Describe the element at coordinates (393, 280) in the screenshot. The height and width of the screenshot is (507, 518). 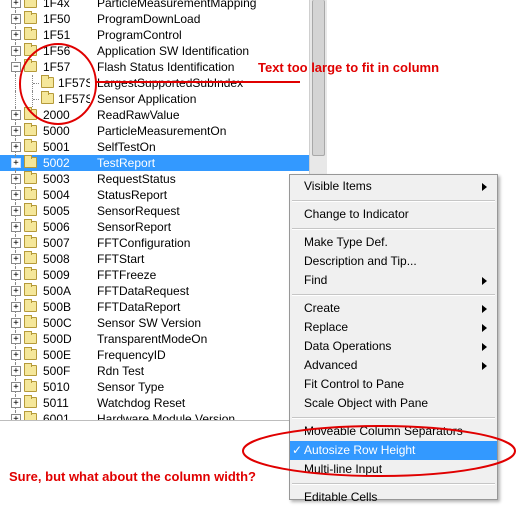
I see `menu-item-find: Find` at that location.